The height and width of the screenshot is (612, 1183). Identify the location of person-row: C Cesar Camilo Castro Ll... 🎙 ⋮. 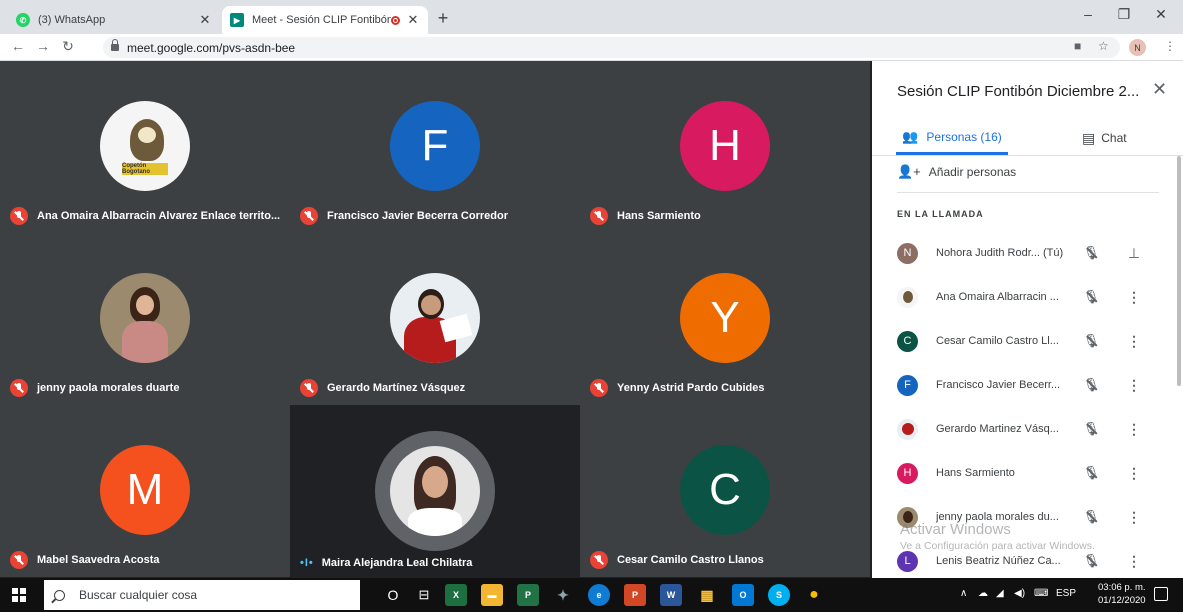
(1024, 341).